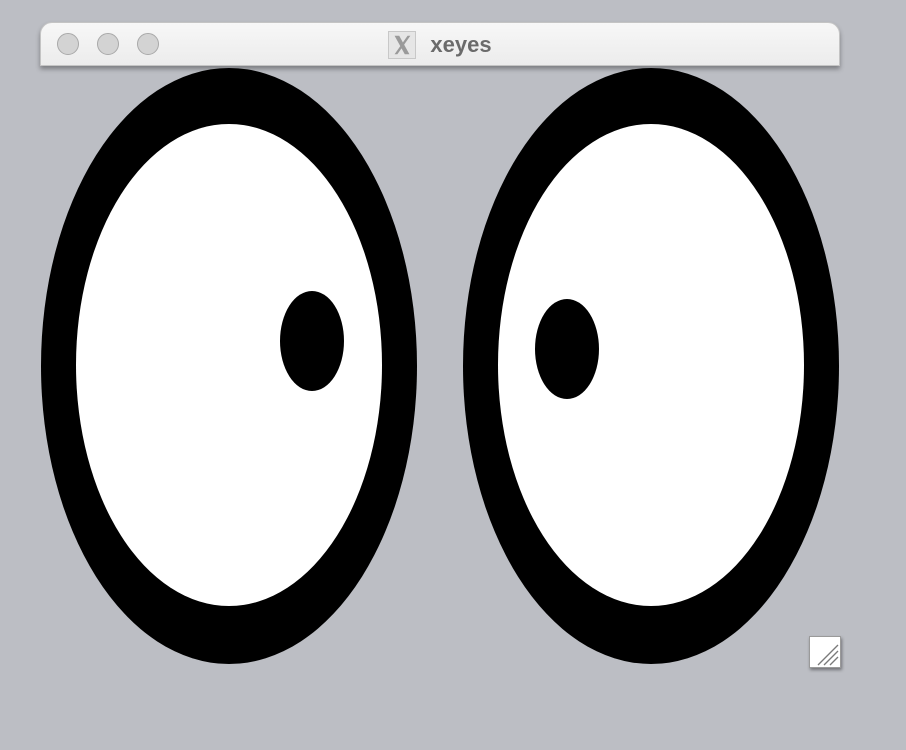 The width and height of the screenshot is (906, 750). What do you see at coordinates (312, 341) in the screenshot?
I see `left-eye-pupil` at bounding box center [312, 341].